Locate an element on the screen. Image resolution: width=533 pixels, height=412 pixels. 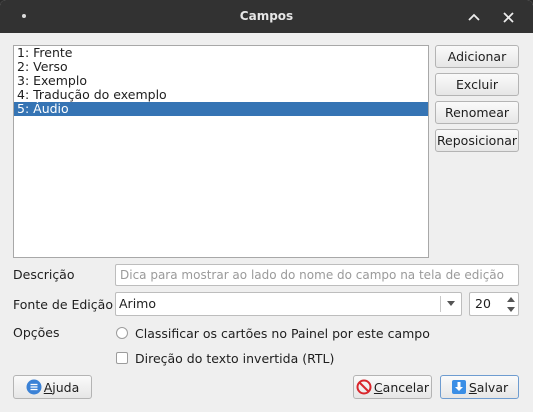
rtl-option: Direção do texto invertida (RTL) is located at coordinates (225, 358).